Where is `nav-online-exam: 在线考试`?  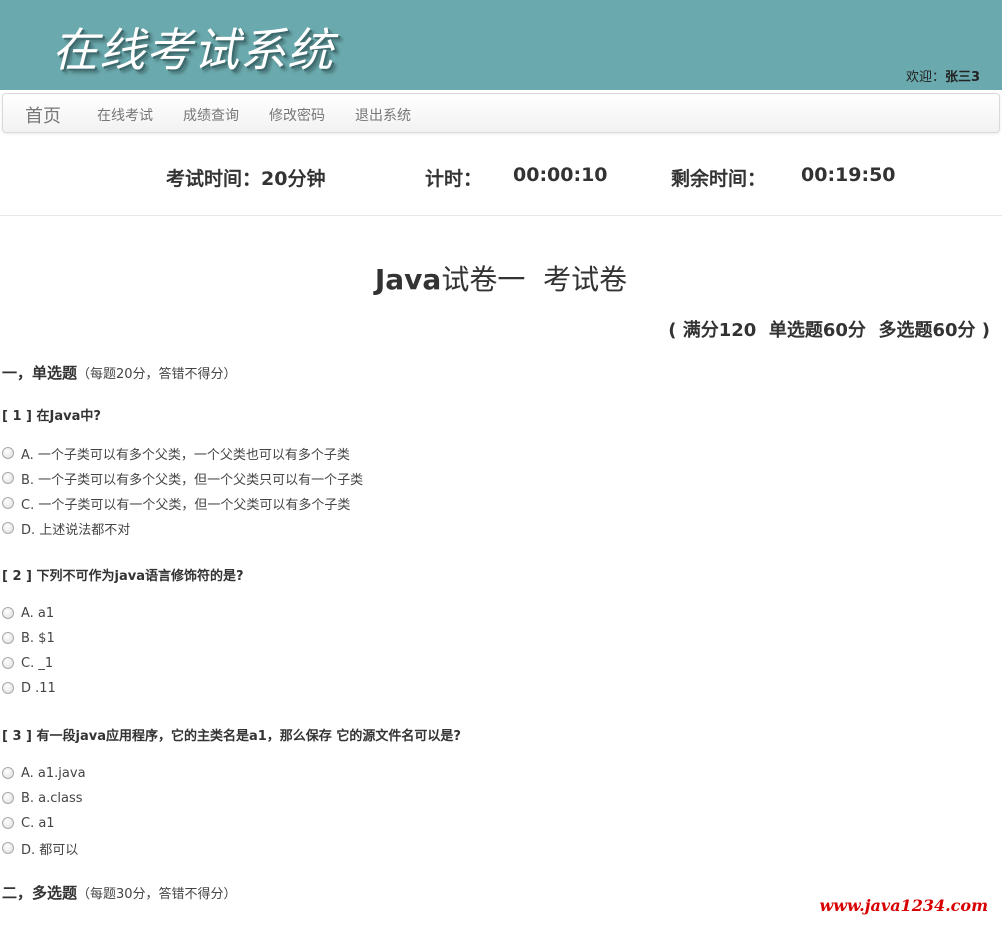
nav-online-exam: 在线考试 is located at coordinates (125, 115).